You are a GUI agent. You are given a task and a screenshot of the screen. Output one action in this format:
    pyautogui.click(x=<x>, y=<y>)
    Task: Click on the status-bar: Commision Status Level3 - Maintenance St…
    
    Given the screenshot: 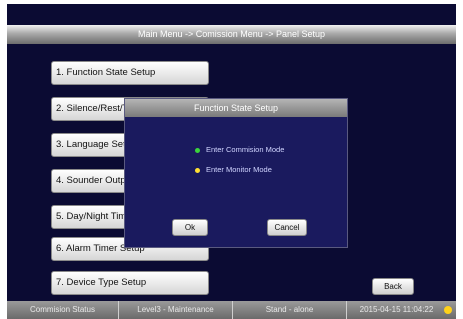 What is the action you would take?
    pyautogui.click(x=231, y=310)
    